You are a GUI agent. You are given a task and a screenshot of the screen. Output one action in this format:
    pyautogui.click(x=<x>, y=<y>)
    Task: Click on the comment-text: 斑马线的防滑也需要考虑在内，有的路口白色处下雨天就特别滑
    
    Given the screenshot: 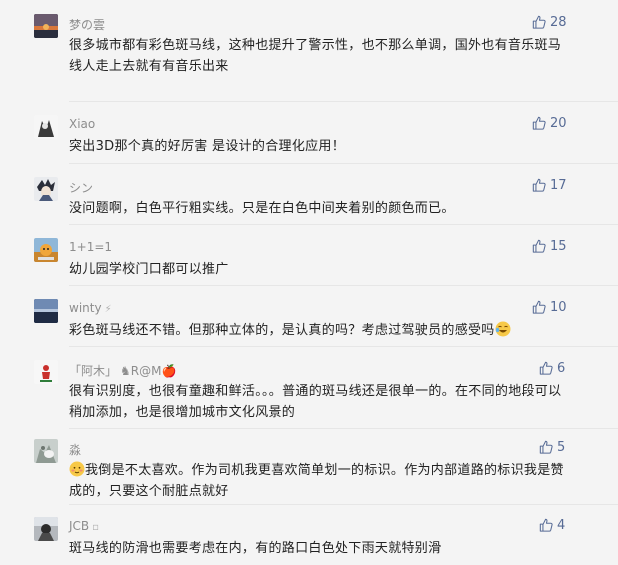 What is the action you would take?
    pyautogui.click(x=255, y=548)
    